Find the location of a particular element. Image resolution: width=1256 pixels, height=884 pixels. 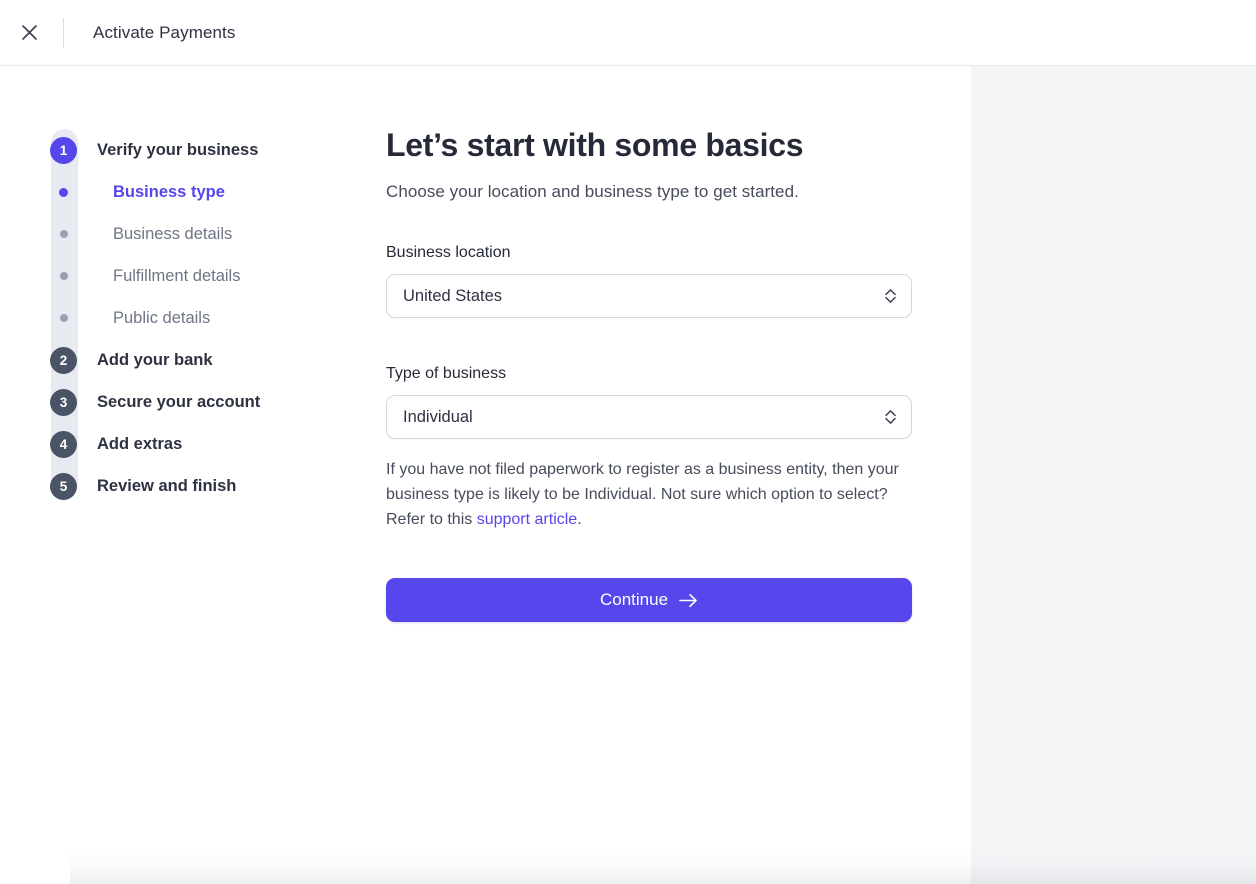

sidebar-step-secure-your-account: 3 Secure your account is located at coordinates (190, 402).